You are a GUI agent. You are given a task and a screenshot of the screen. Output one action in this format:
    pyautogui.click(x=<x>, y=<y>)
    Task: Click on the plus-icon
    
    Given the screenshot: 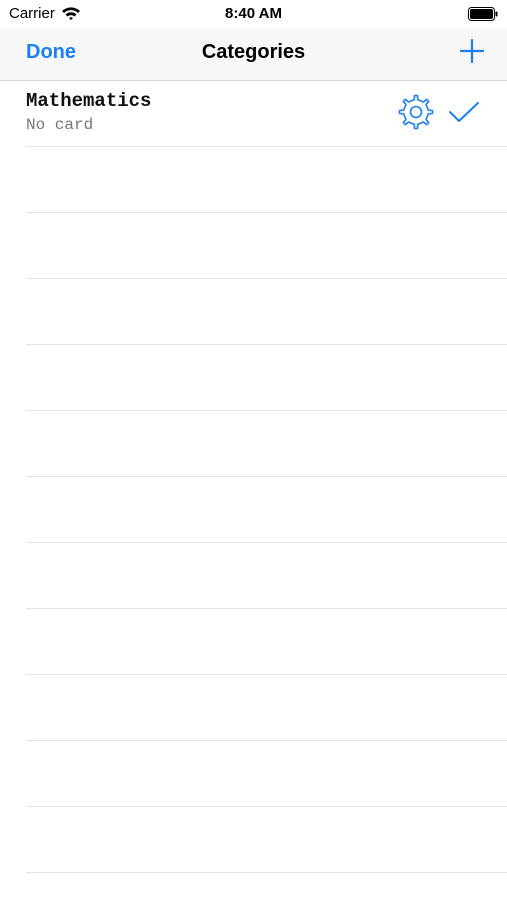 What is the action you would take?
    pyautogui.click(x=472, y=51)
    